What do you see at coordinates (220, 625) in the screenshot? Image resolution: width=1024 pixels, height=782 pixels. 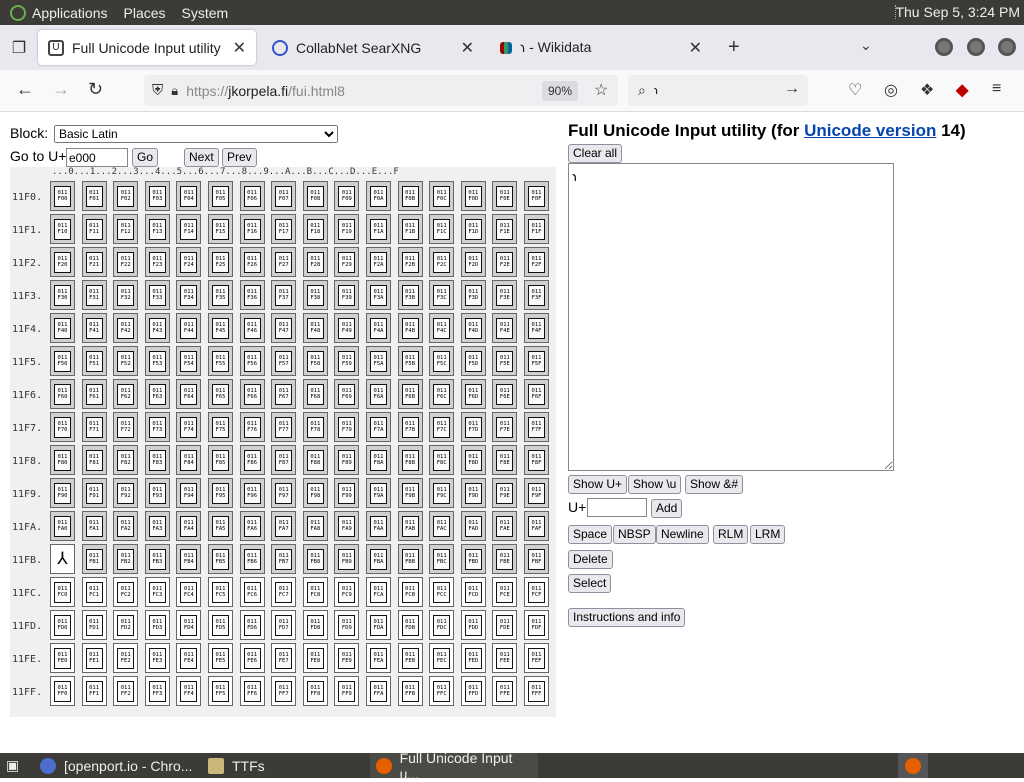 I see `char-cell: 011 FD5` at bounding box center [220, 625].